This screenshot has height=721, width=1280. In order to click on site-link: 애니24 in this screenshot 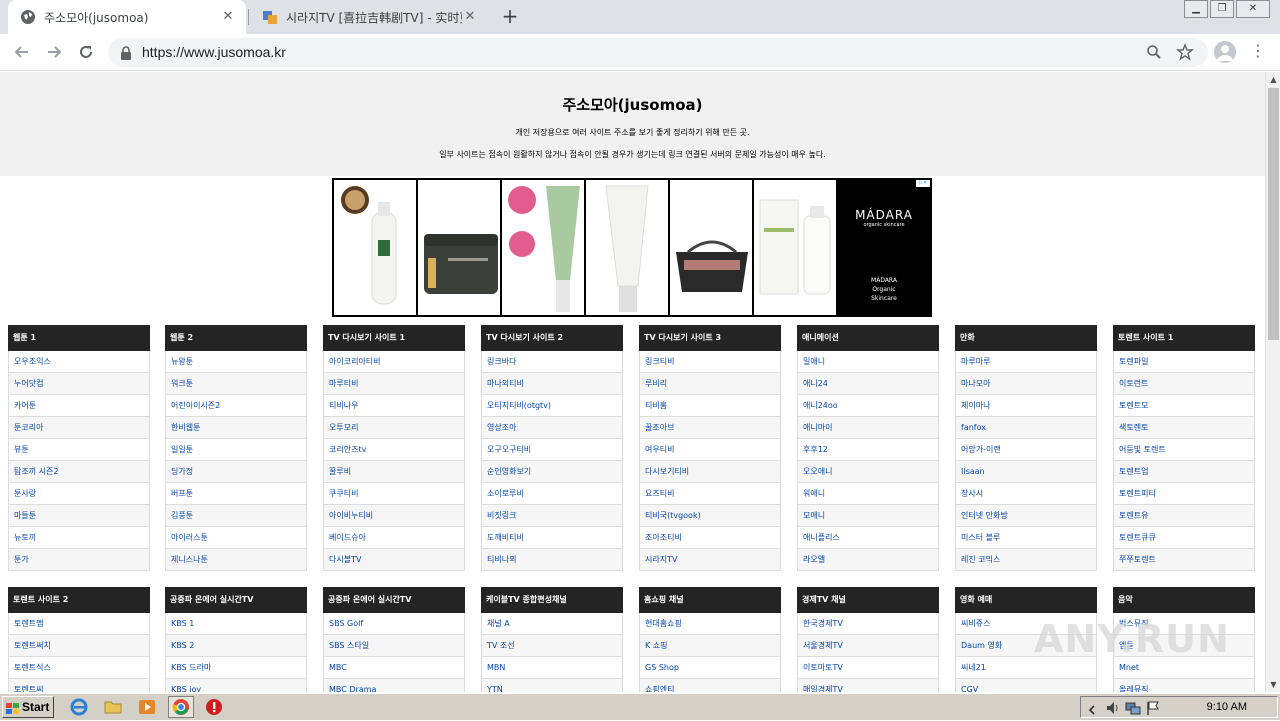, I will do `click(868, 384)`.